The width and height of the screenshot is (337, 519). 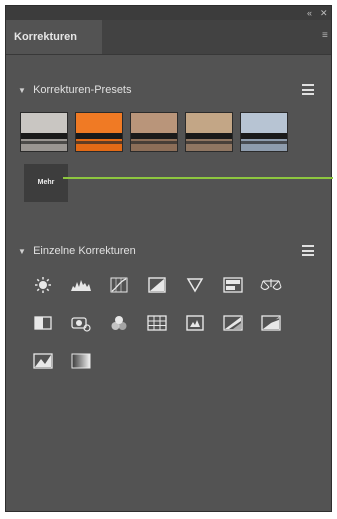 What do you see at coordinates (168, 13) in the screenshot?
I see `panel-top-strip: « ✕` at bounding box center [168, 13].